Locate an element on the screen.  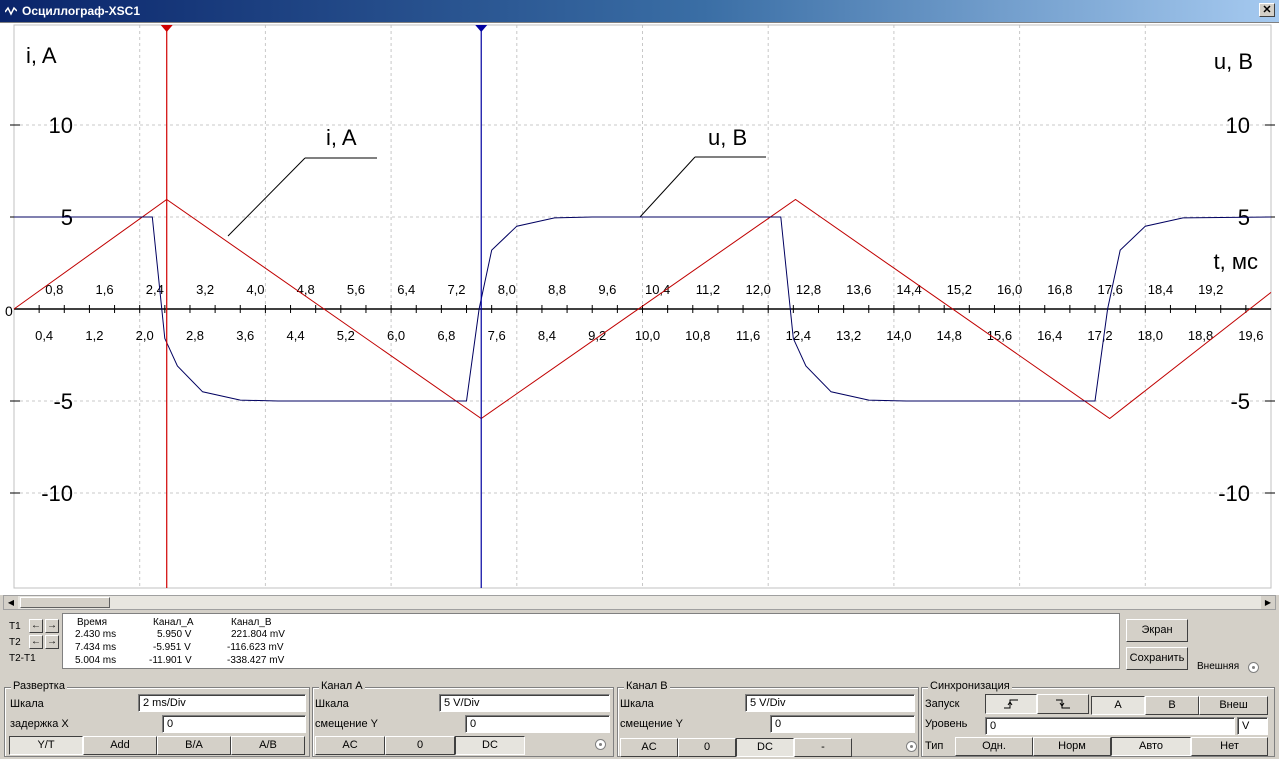
scroll-left-icon: ◀ is located at coordinates (11, 602).